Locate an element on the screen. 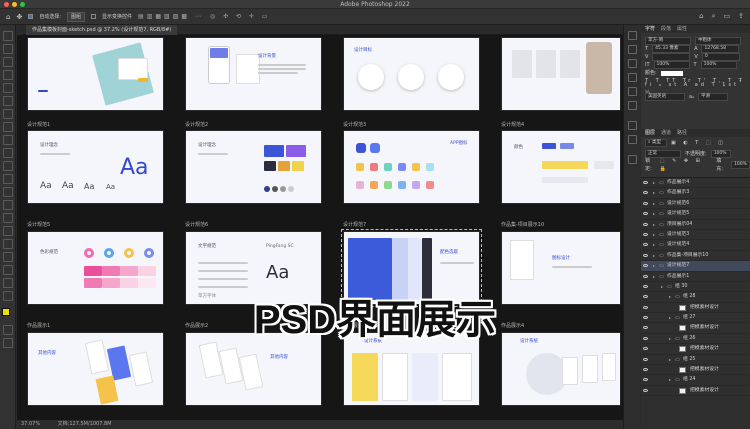 This screenshot has height=429, width=750. fill-field: 100% is located at coordinates (740, 165).